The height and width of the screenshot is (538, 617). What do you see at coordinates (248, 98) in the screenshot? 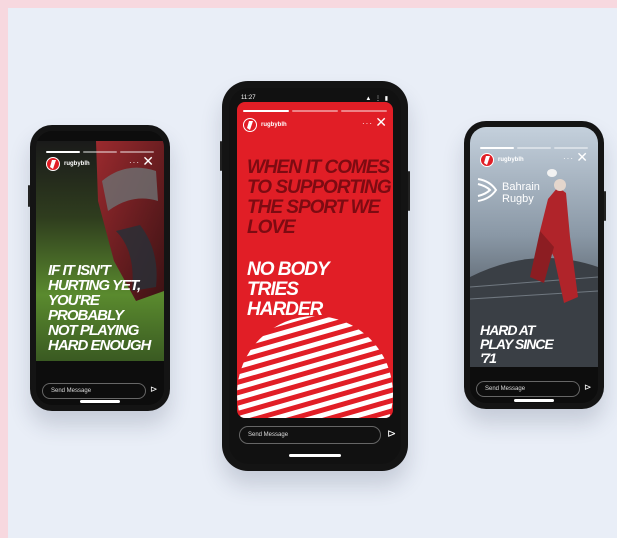
I see `center-status-time: 11:27` at bounding box center [248, 98].